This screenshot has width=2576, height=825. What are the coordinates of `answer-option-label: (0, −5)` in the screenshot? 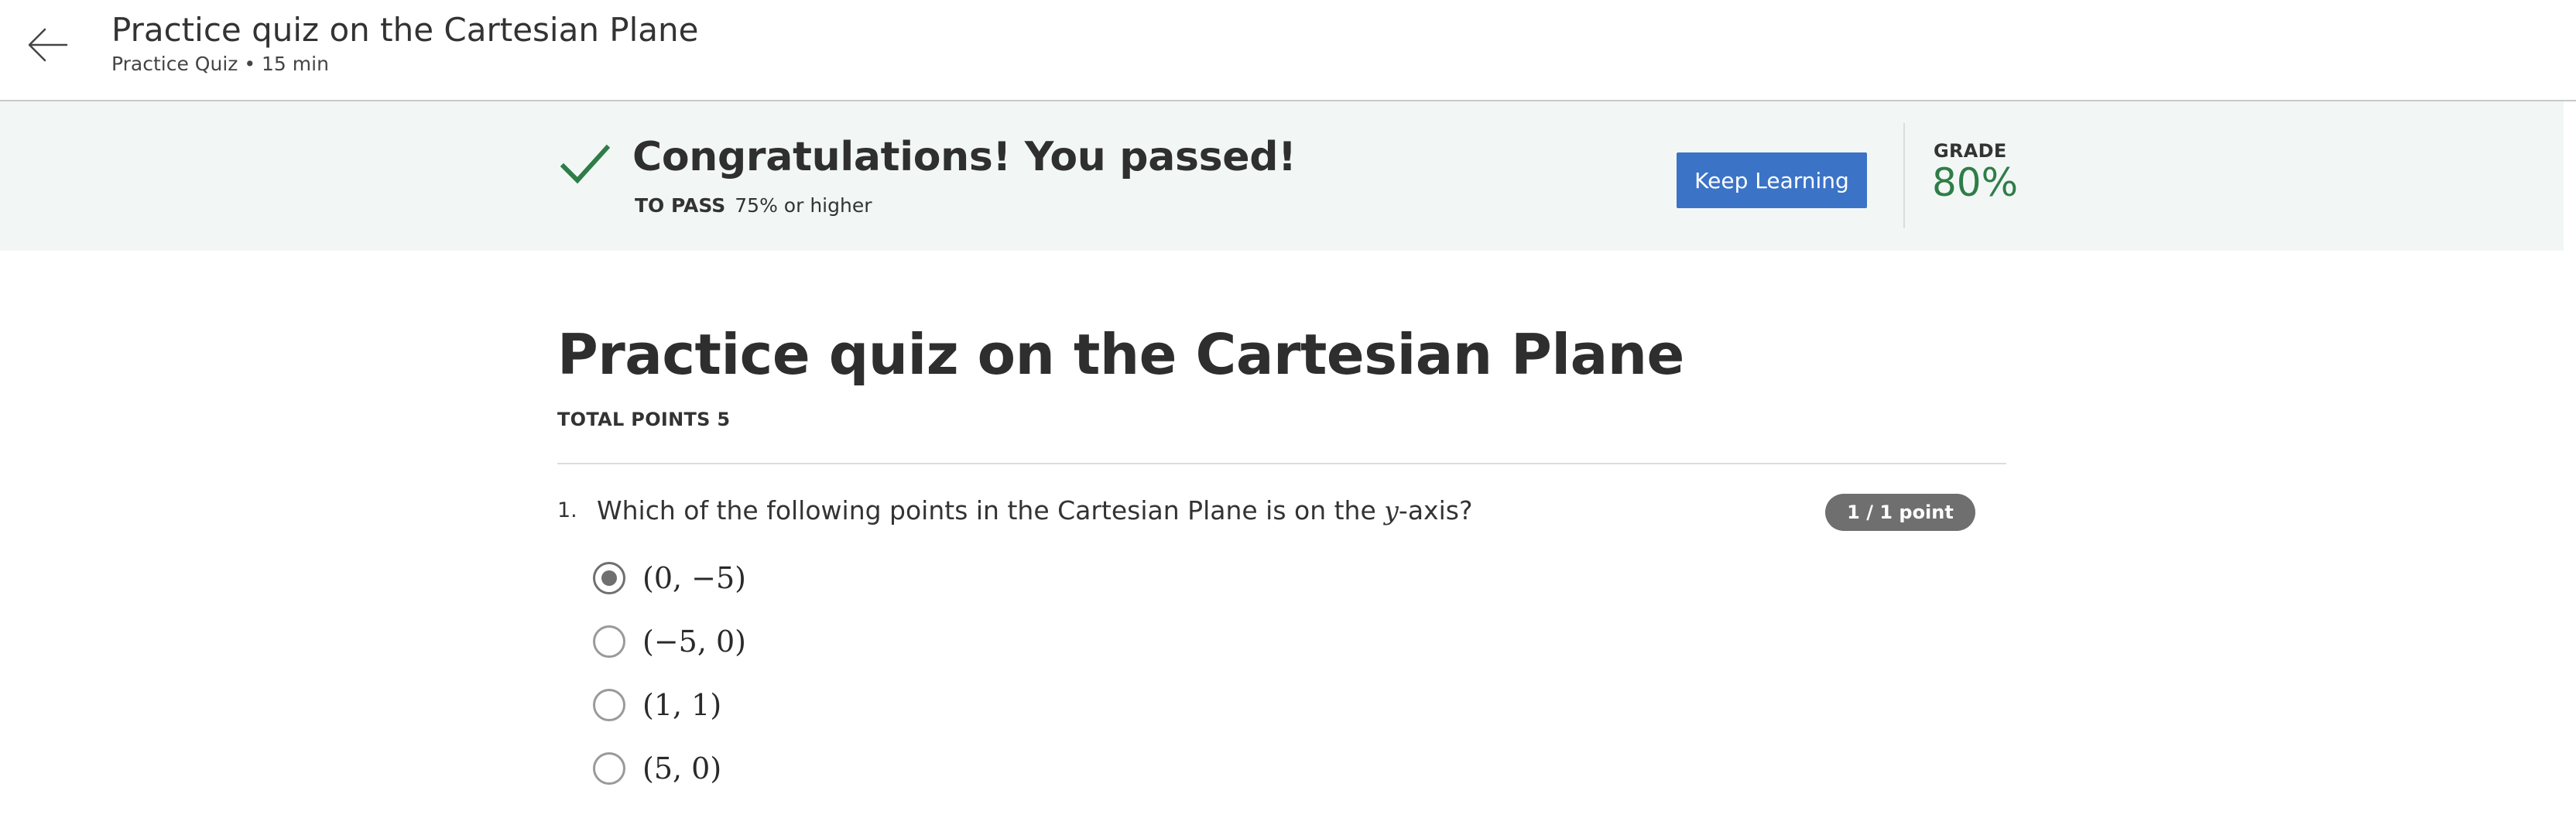 It's located at (694, 578).